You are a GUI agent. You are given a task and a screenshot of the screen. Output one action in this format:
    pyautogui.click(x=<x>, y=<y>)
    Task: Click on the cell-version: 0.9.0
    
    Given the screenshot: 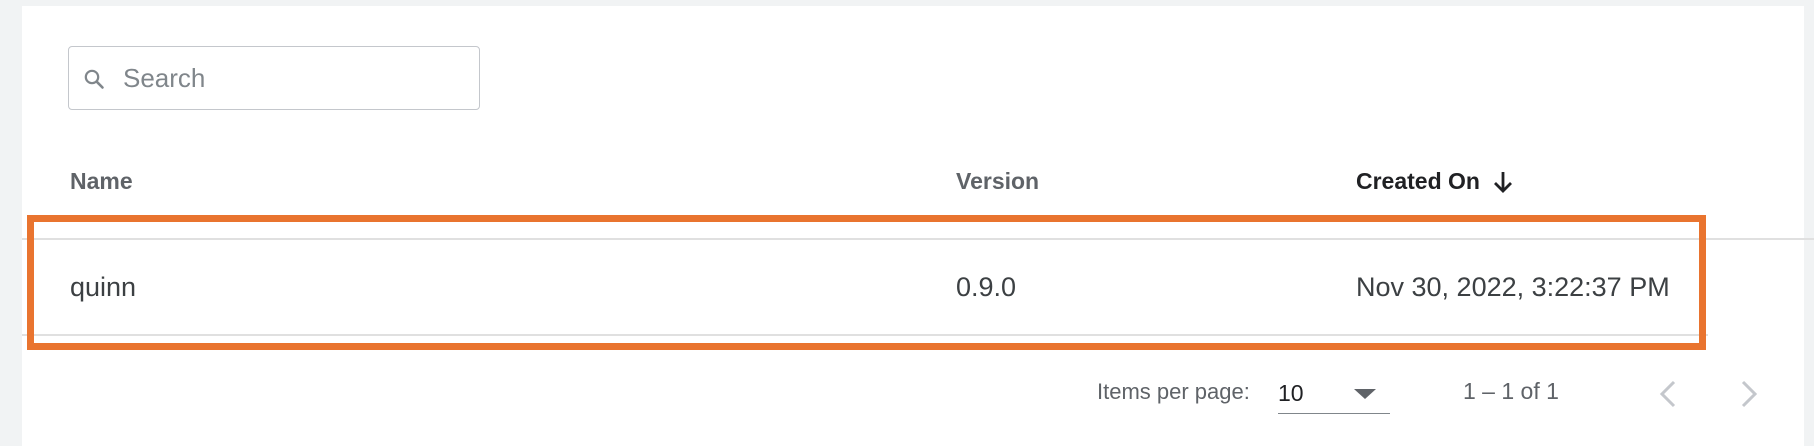 What is the action you would take?
    pyautogui.click(x=986, y=287)
    